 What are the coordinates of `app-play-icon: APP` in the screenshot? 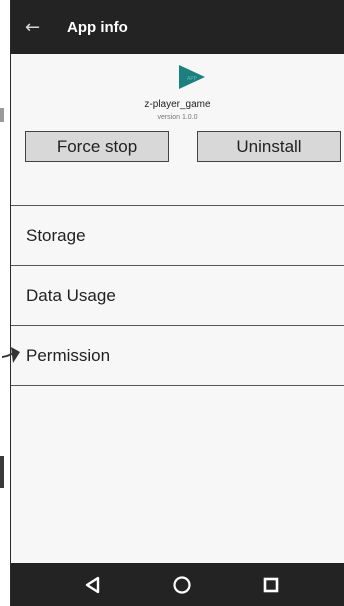 It's located at (192, 77).